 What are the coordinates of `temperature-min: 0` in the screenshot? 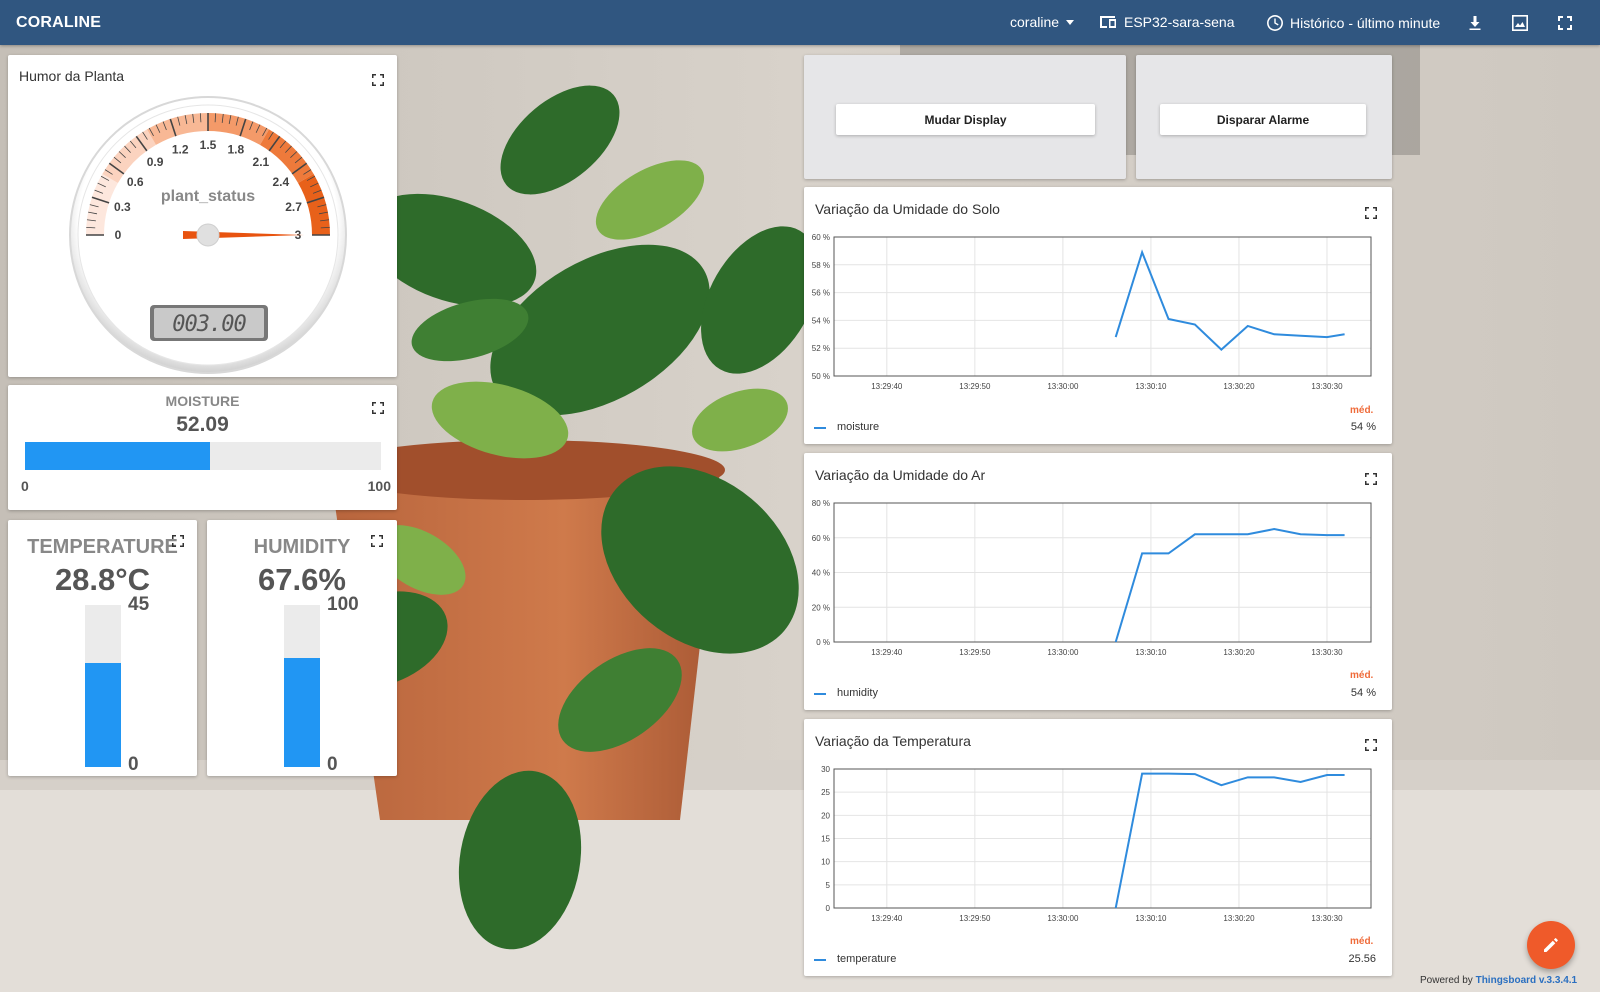 It's located at (133, 764).